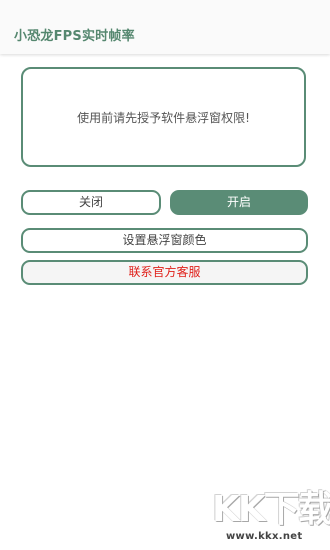  What do you see at coordinates (239, 202) in the screenshot?
I see `open-button: 开启` at bounding box center [239, 202].